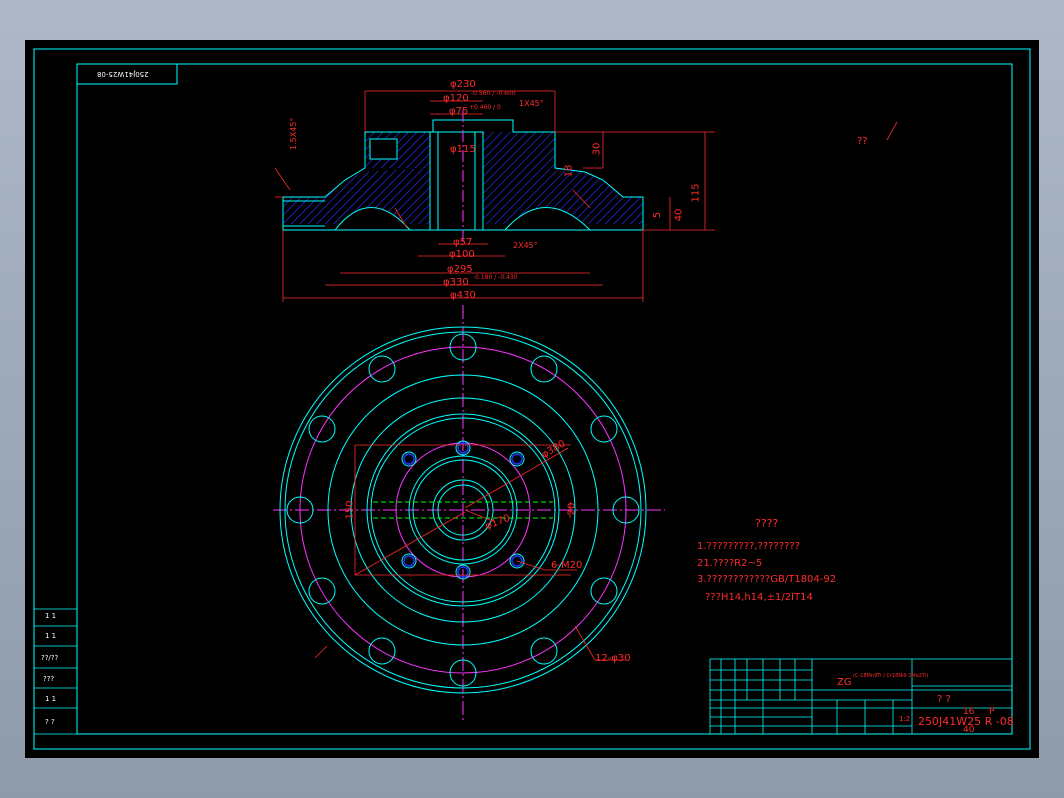  Describe the element at coordinates (944, 699) in the screenshot. I see `part-name: ? ?` at that location.